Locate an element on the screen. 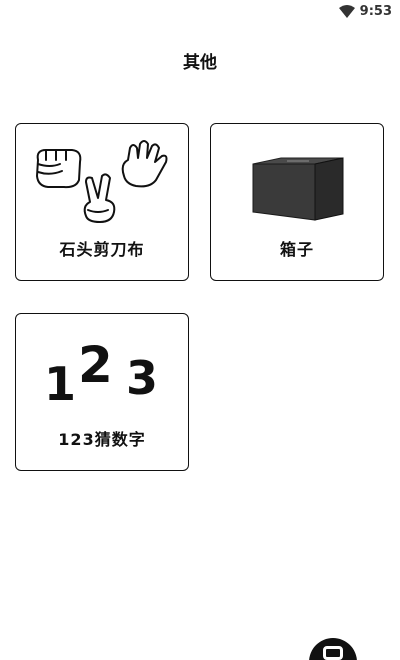 This screenshot has height=660, width=400. status-bar: 9:53 is located at coordinates (200, 13).